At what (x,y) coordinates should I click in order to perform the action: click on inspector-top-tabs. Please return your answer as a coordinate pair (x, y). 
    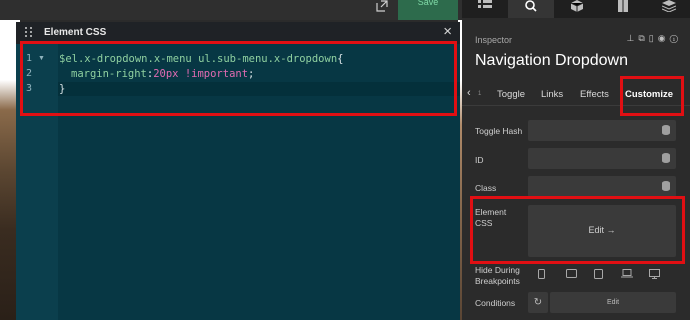
    Looking at the image, I should click on (576, 9).